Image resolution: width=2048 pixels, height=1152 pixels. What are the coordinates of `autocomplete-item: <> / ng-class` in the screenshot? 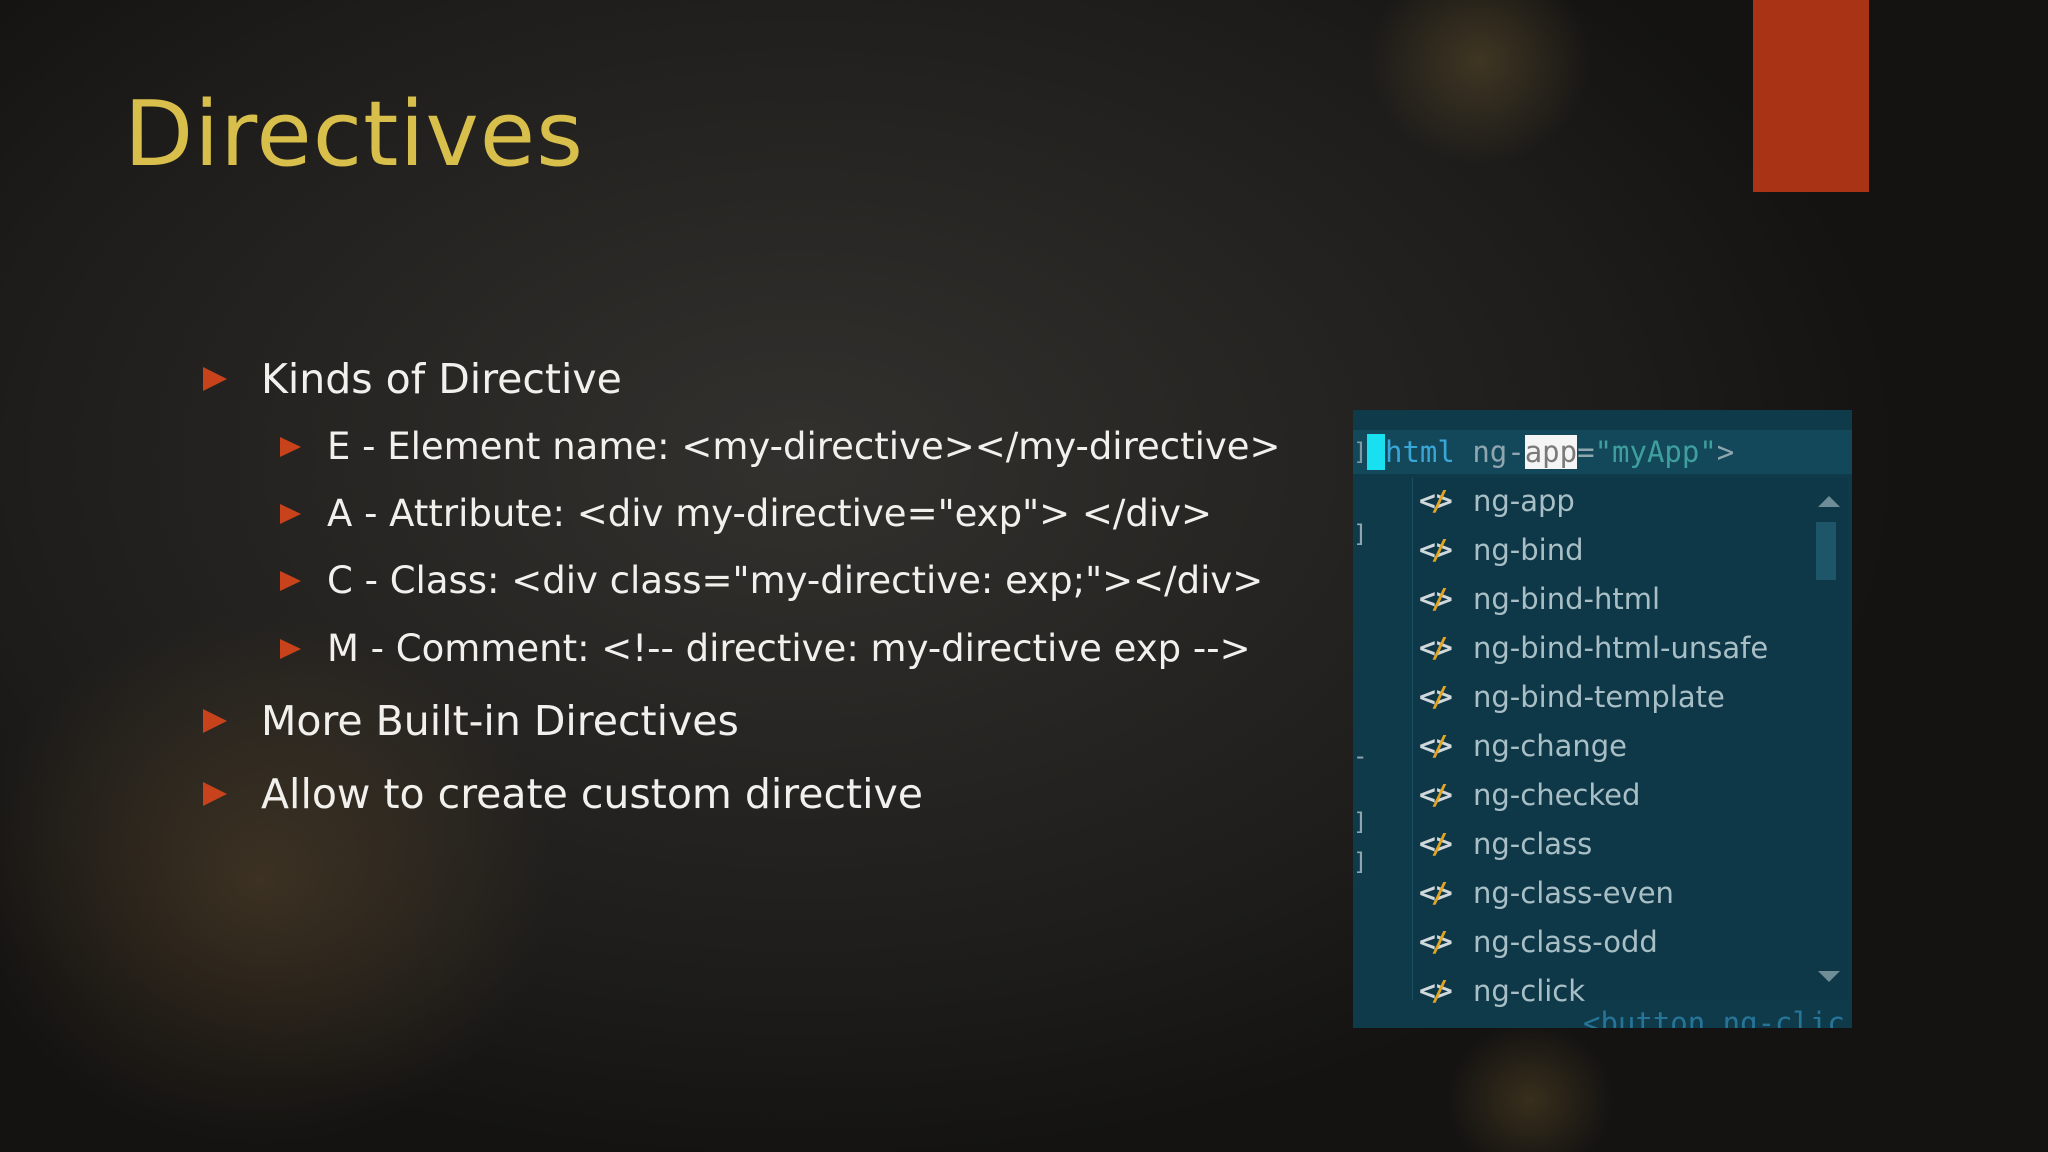 It's located at (1505, 844).